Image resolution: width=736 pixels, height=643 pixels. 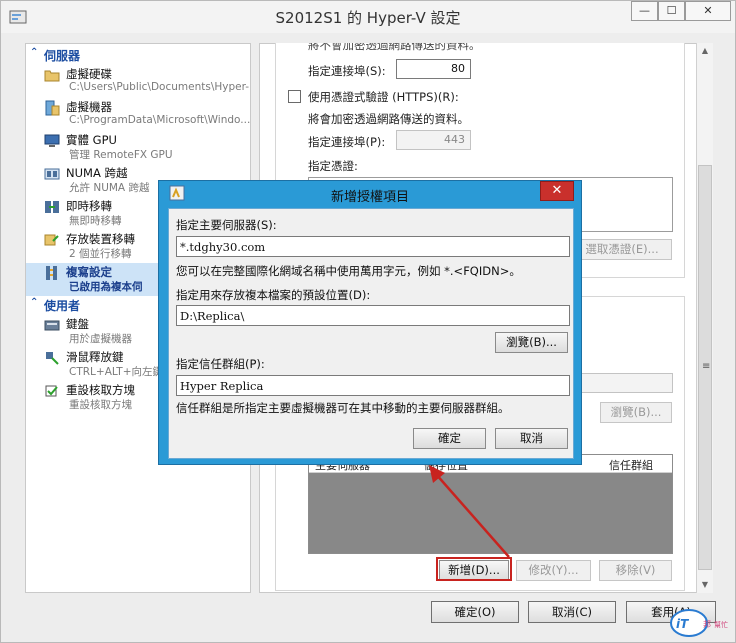 What do you see at coordinates (433, 69) in the screenshot?
I see `http-port-input: 80` at bounding box center [433, 69].